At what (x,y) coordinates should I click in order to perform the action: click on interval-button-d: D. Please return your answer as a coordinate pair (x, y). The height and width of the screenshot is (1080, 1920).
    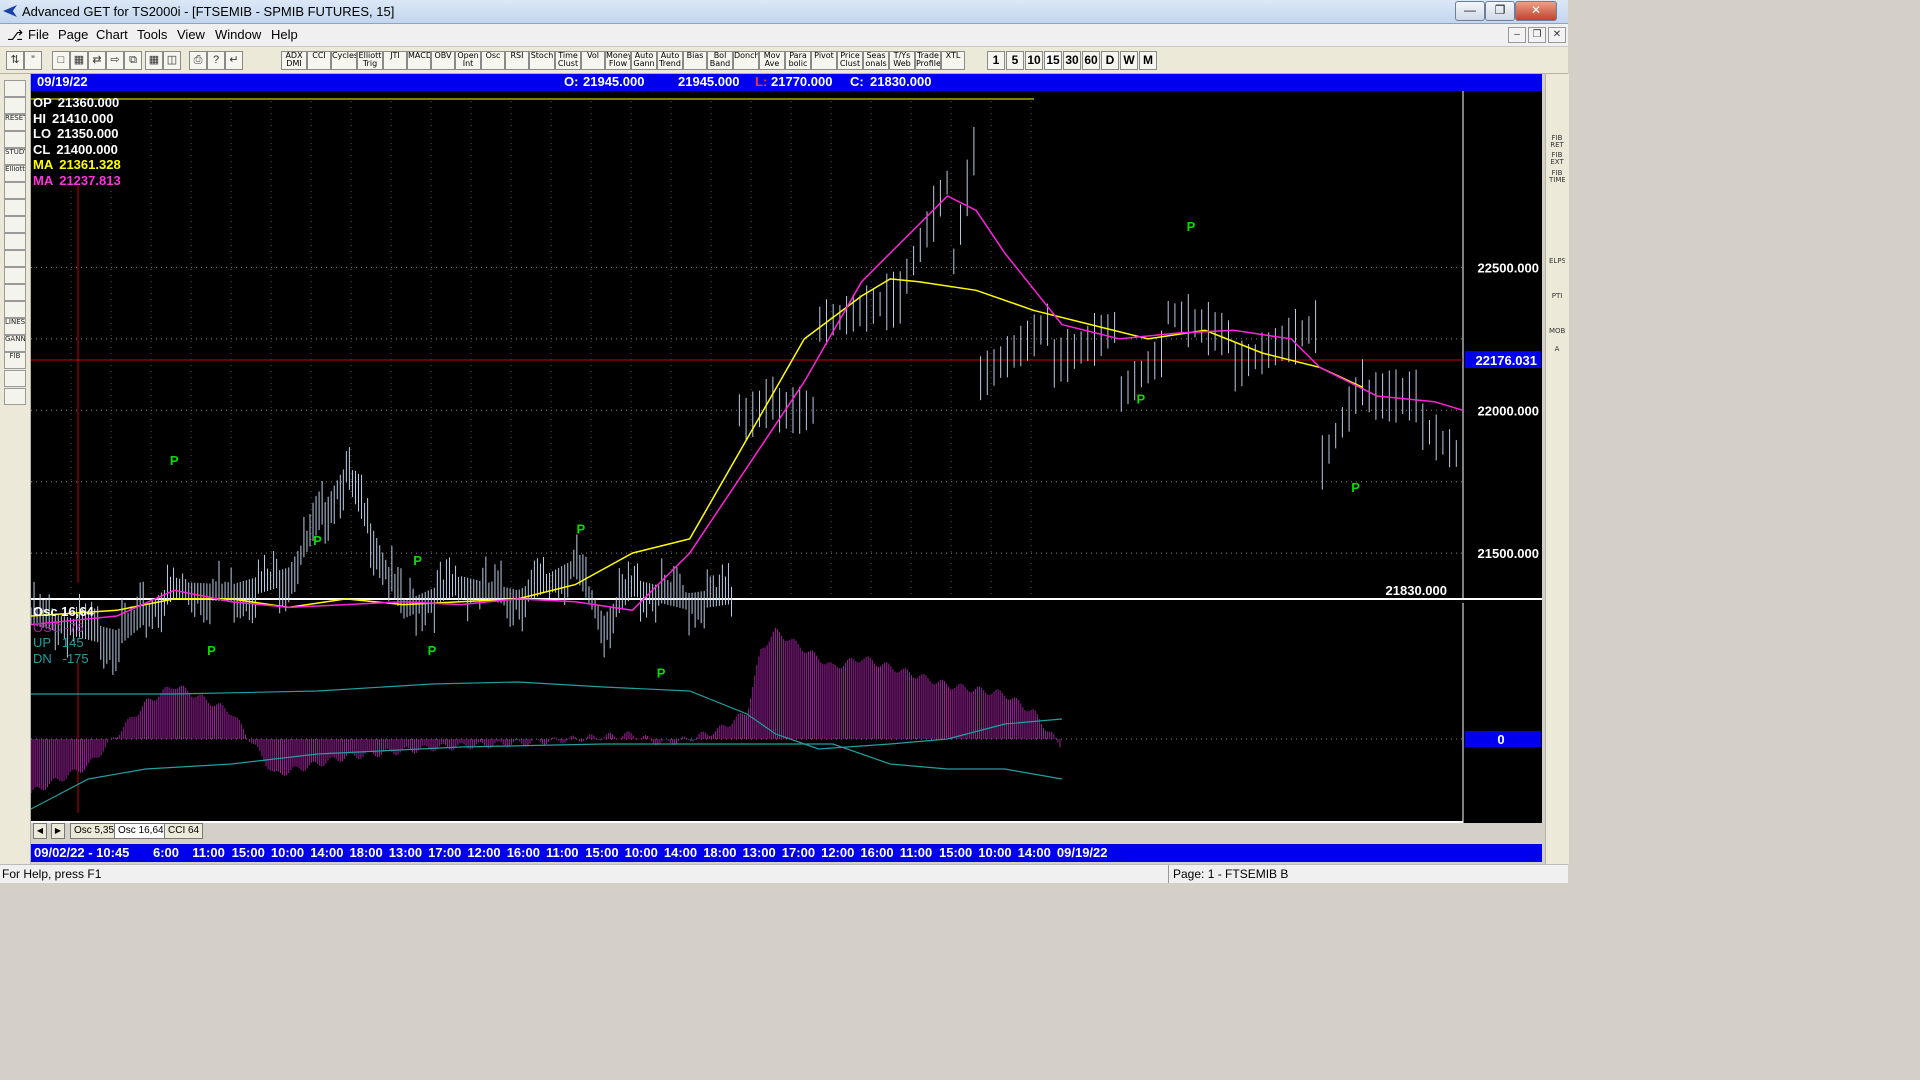
    Looking at the image, I should click on (1110, 60).